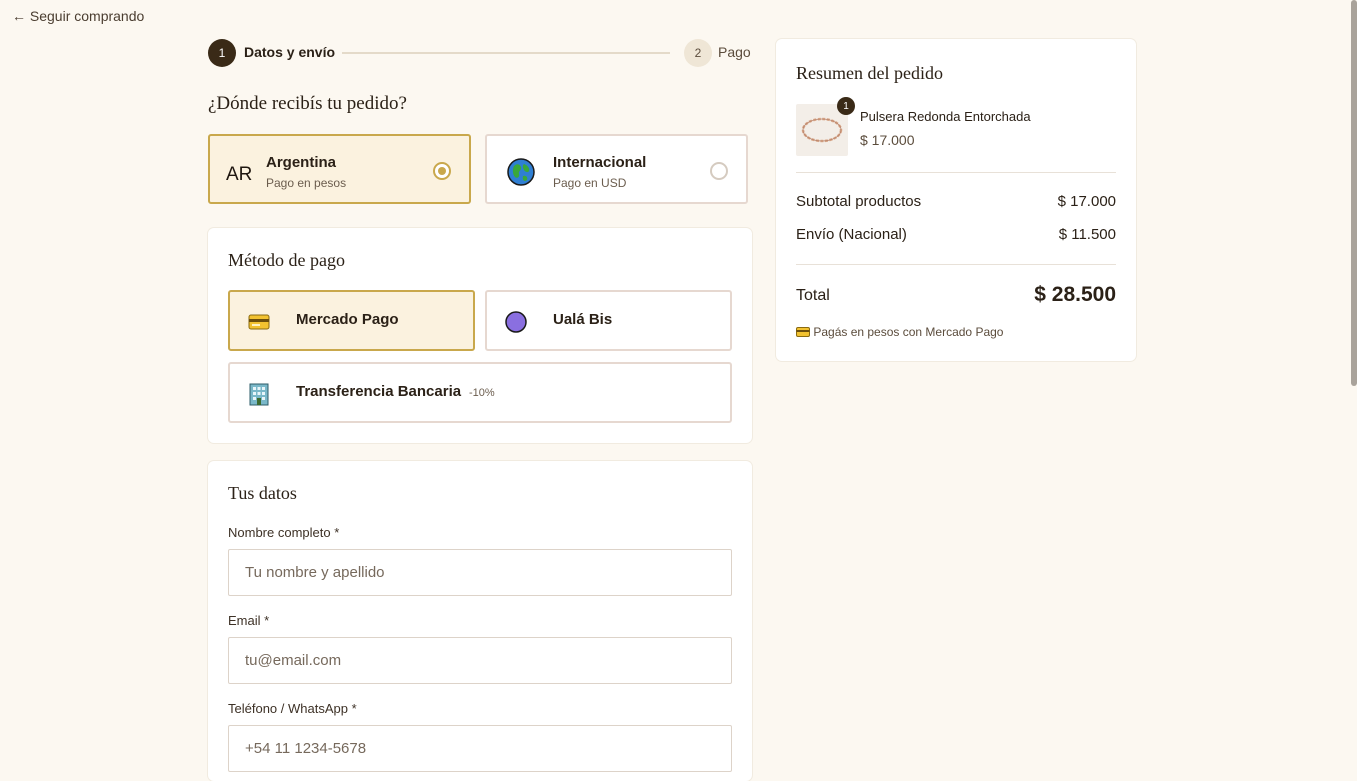  Describe the element at coordinates (239, 174) in the screenshot. I see `country-code: AR` at that location.